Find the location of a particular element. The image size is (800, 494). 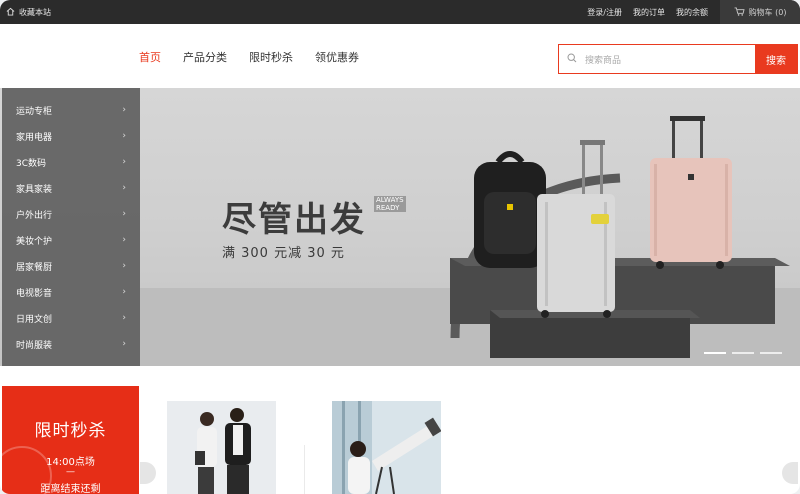

favorite-link: 收藏本站 is located at coordinates (293, 12).